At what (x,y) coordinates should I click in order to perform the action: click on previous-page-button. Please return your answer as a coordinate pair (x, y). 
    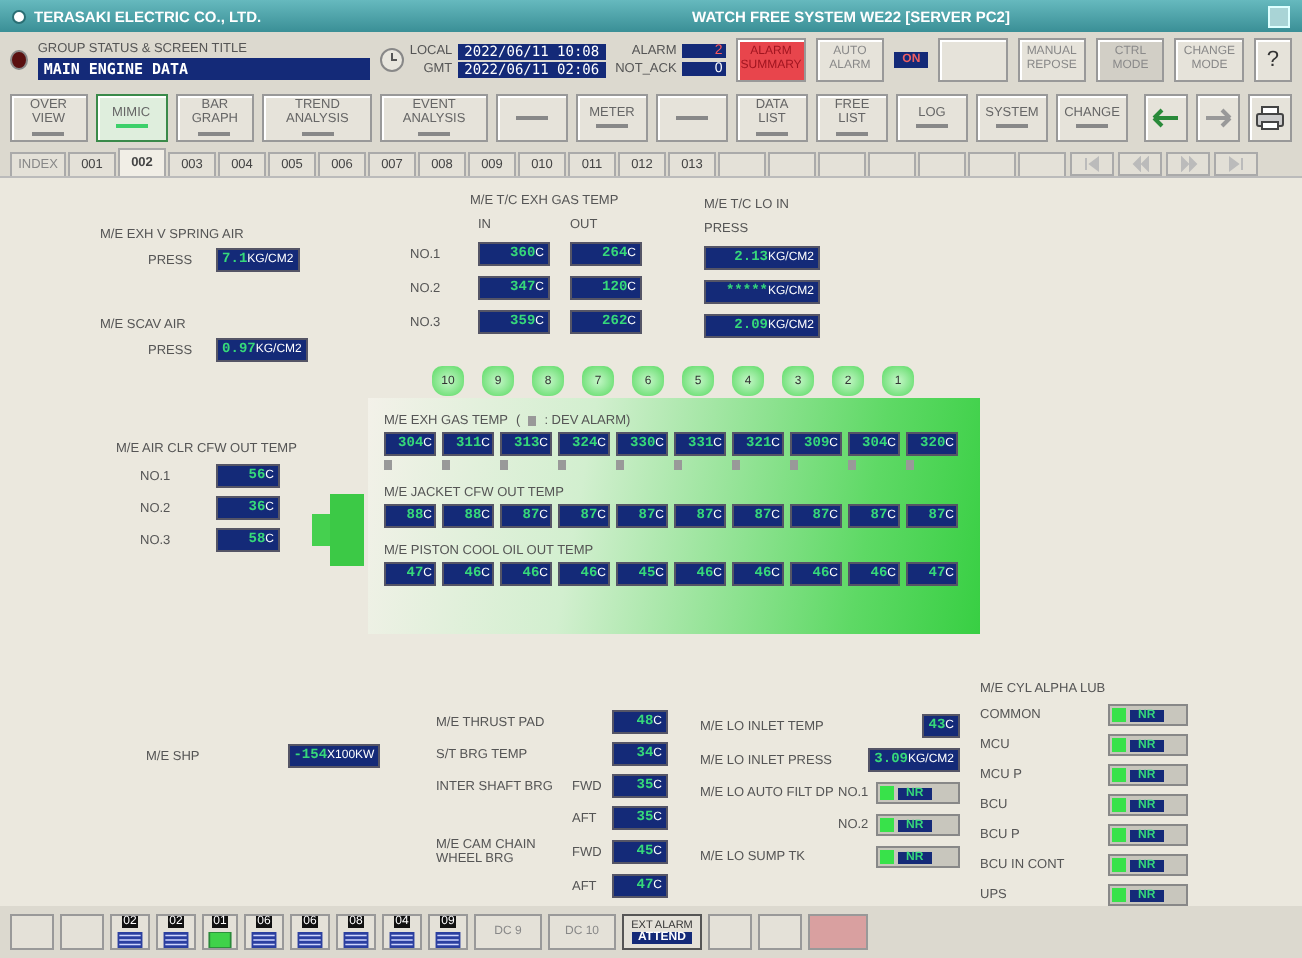
    Looking at the image, I should click on (1140, 164).